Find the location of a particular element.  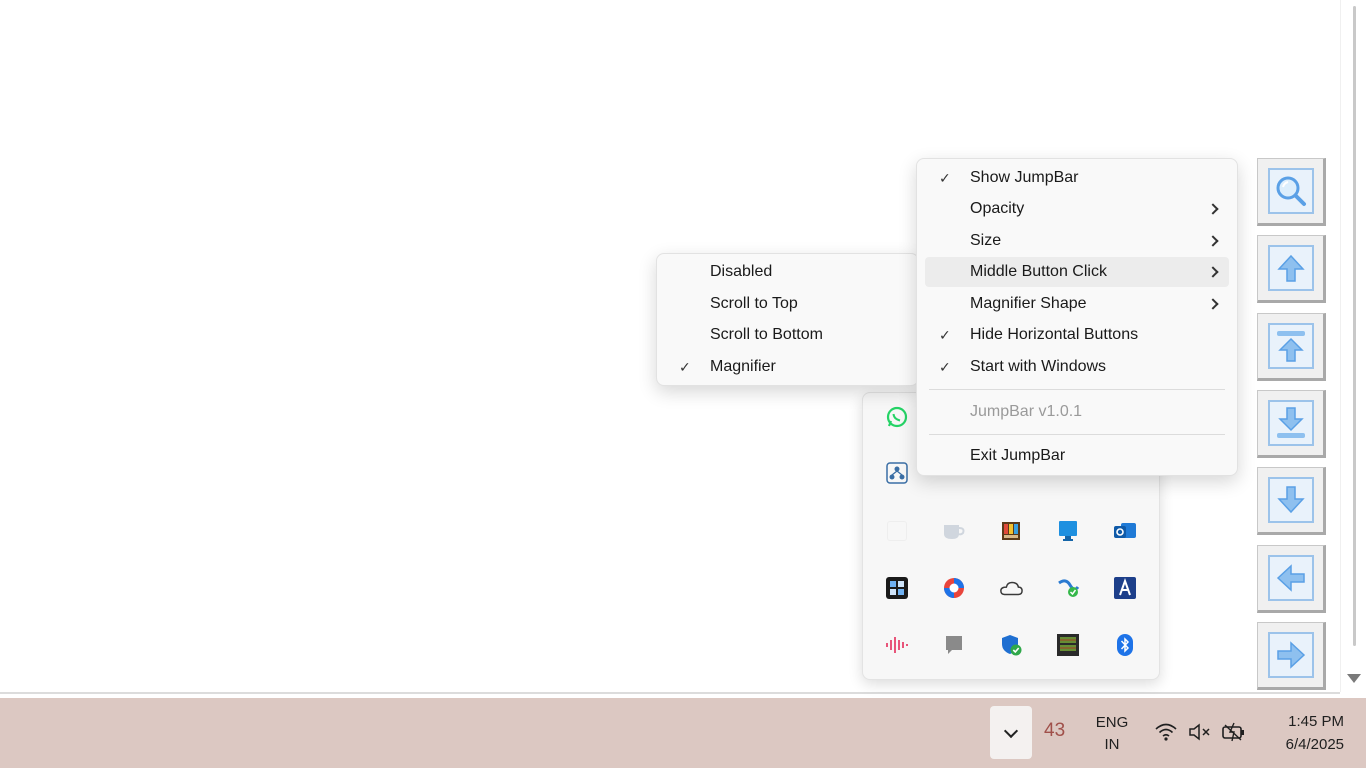

arrow-right-icon is located at coordinates (1290, 655).